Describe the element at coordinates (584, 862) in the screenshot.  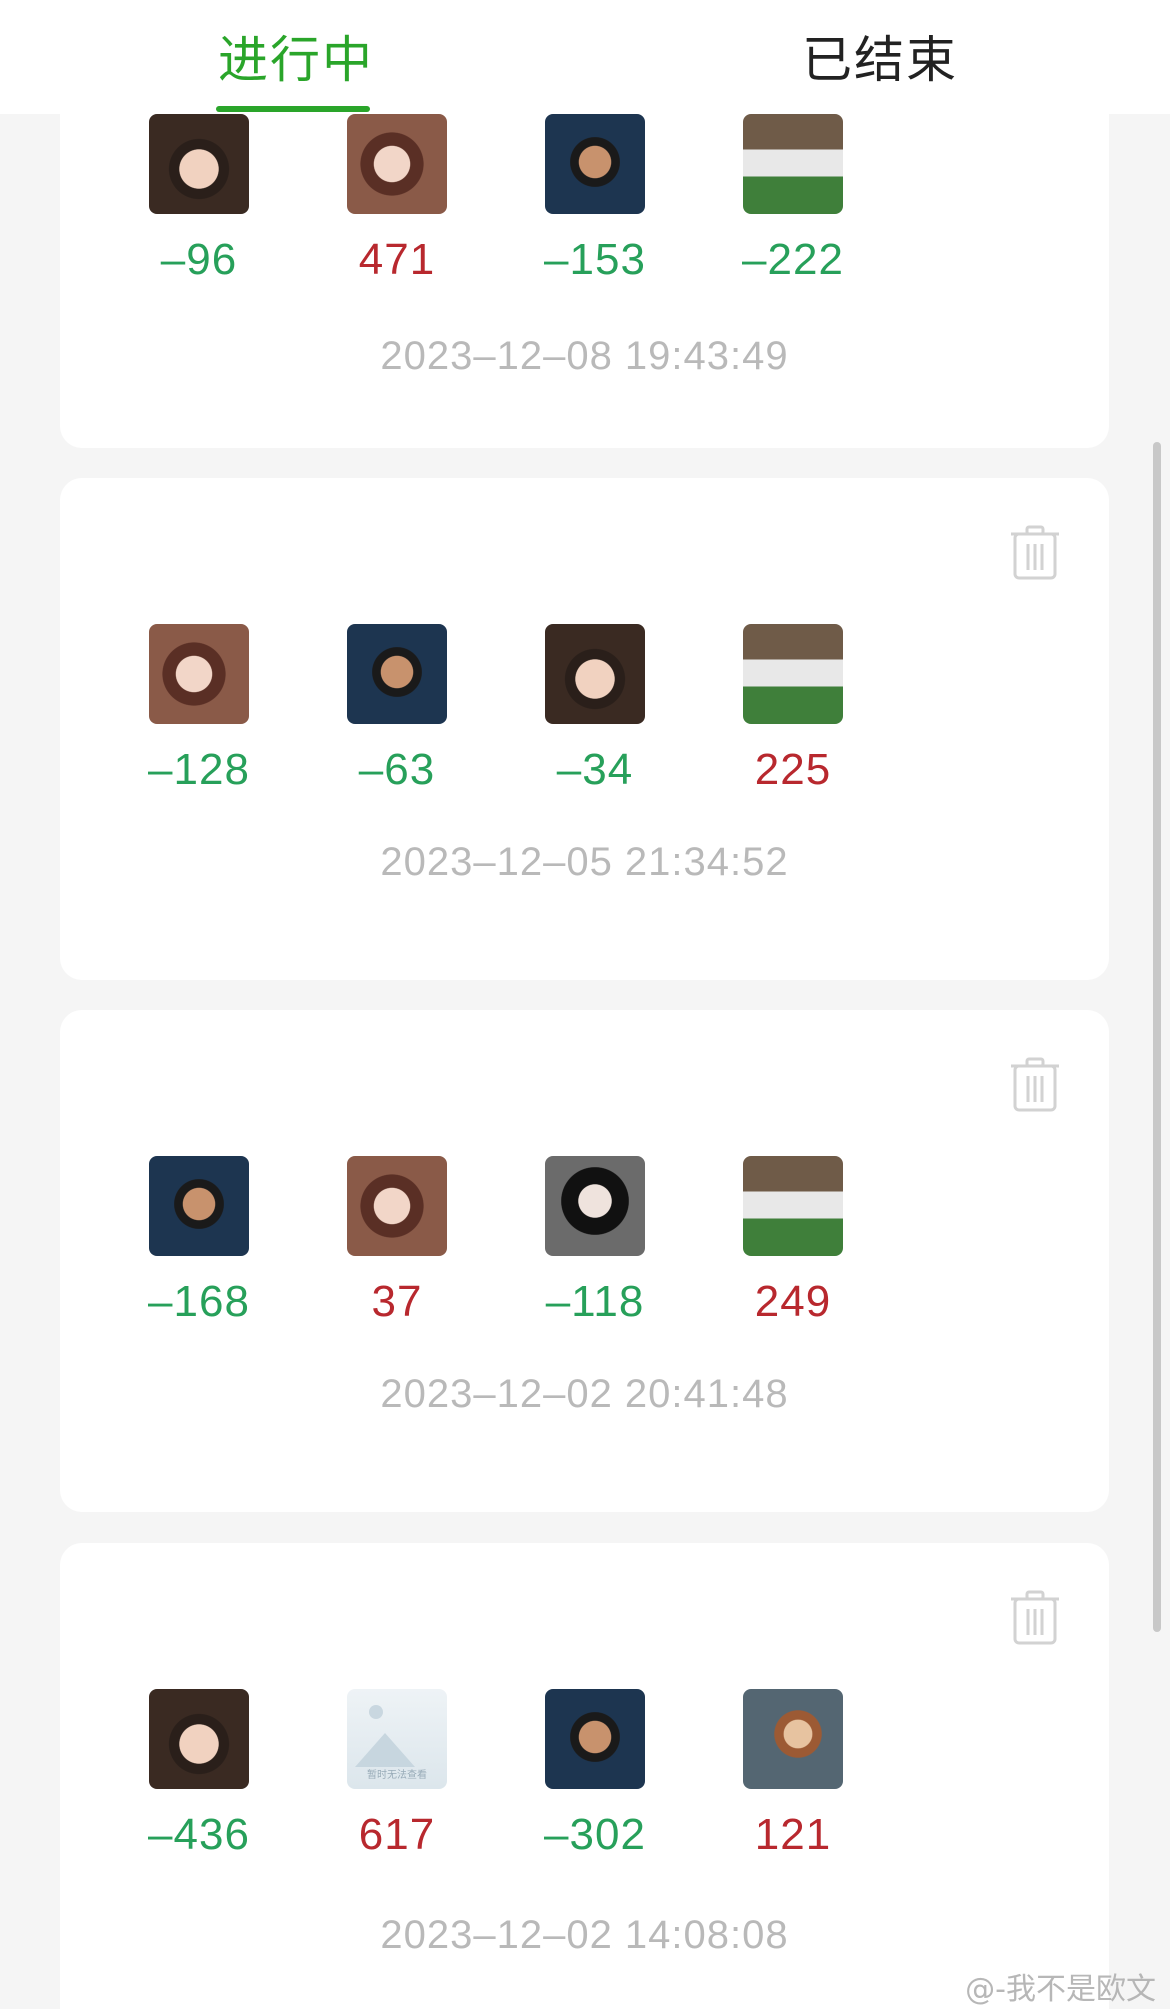
I see `game-timestamp: 2023–12–05 21:34:52` at that location.